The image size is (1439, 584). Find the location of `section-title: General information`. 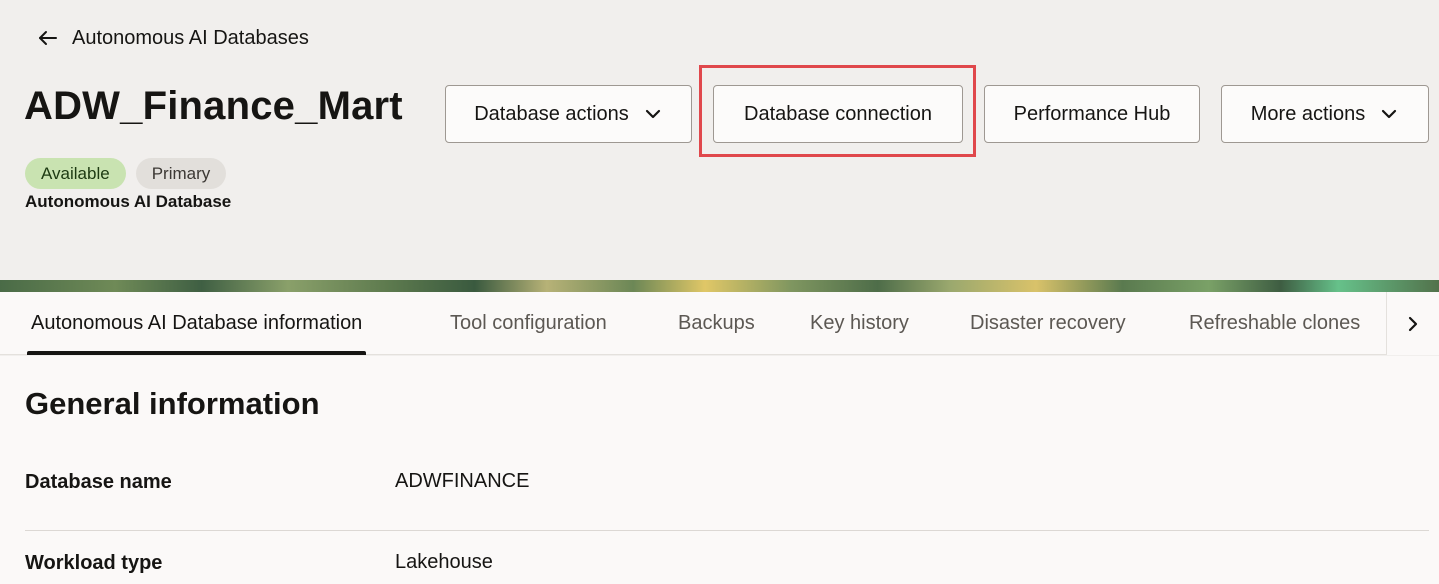

section-title: General information is located at coordinates (172, 403).